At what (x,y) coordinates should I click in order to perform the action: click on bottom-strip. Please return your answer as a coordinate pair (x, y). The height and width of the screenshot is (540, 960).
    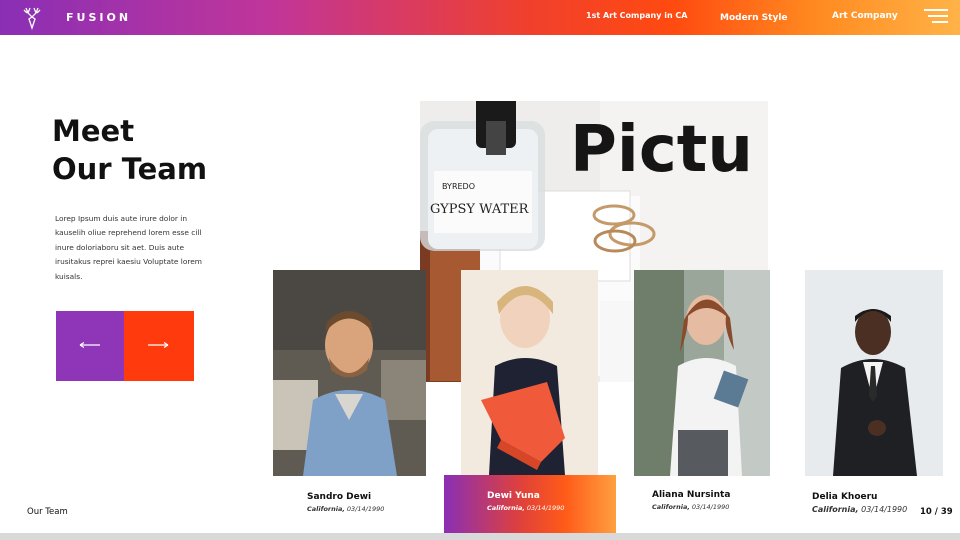
    Looking at the image, I should click on (480, 536).